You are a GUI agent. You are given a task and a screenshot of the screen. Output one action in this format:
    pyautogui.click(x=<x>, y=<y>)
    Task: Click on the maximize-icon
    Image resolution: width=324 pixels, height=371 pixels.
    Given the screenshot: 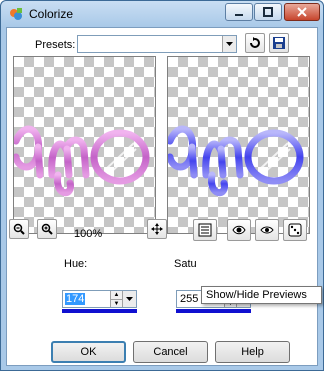 What is the action you would take?
    pyautogui.click(x=268, y=12)
    